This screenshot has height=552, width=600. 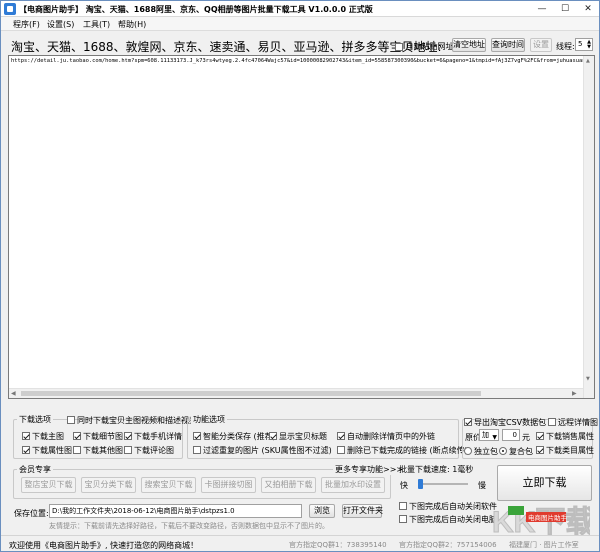 What do you see at coordinates (448, 506) in the screenshot?
I see `auto-close-app-checkbox: 下图完成后自动关闭软件` at bounding box center [448, 506].